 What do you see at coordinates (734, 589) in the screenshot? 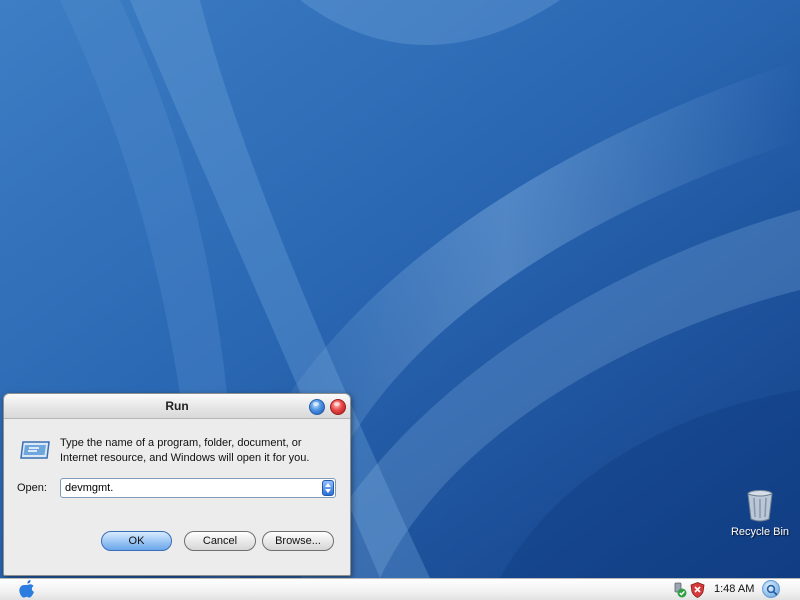
I see `tray-clock: 1:48 AM` at bounding box center [734, 589].